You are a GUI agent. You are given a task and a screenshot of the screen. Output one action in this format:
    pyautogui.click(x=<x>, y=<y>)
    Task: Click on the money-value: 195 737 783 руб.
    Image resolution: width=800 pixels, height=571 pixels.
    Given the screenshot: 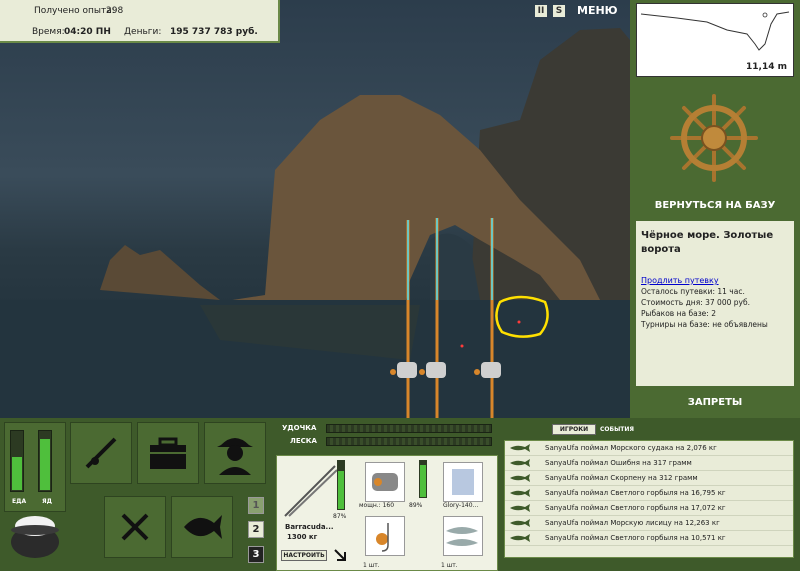 What is the action you would take?
    pyautogui.click(x=214, y=32)
    